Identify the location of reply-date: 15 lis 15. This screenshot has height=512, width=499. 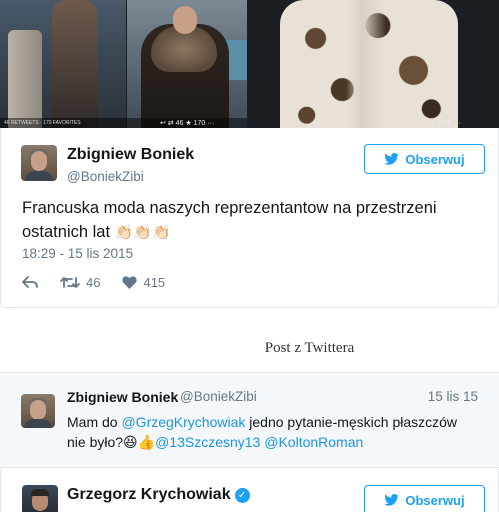
(453, 396).